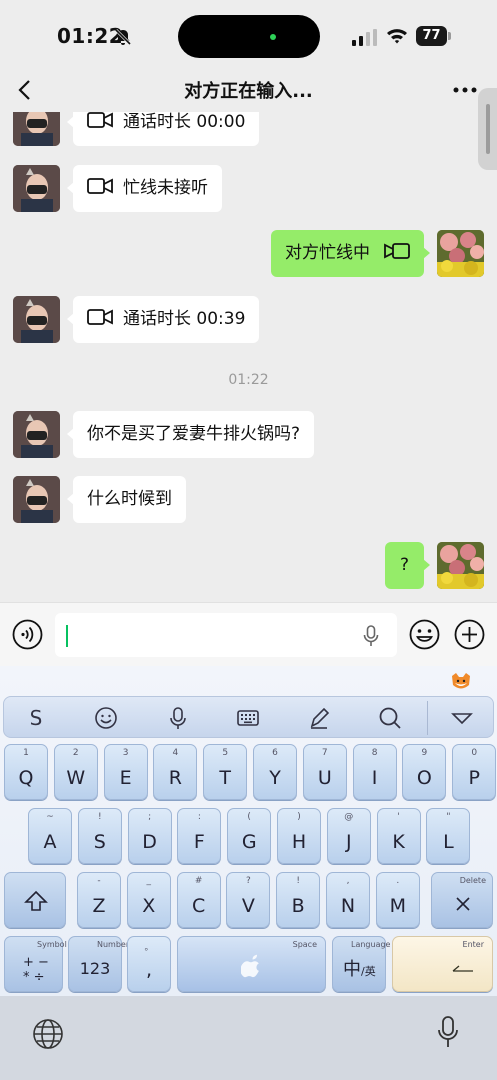 This screenshot has width=497, height=1080. Describe the element at coordinates (75, 753) in the screenshot. I see `key-sublabel: 2` at that location.